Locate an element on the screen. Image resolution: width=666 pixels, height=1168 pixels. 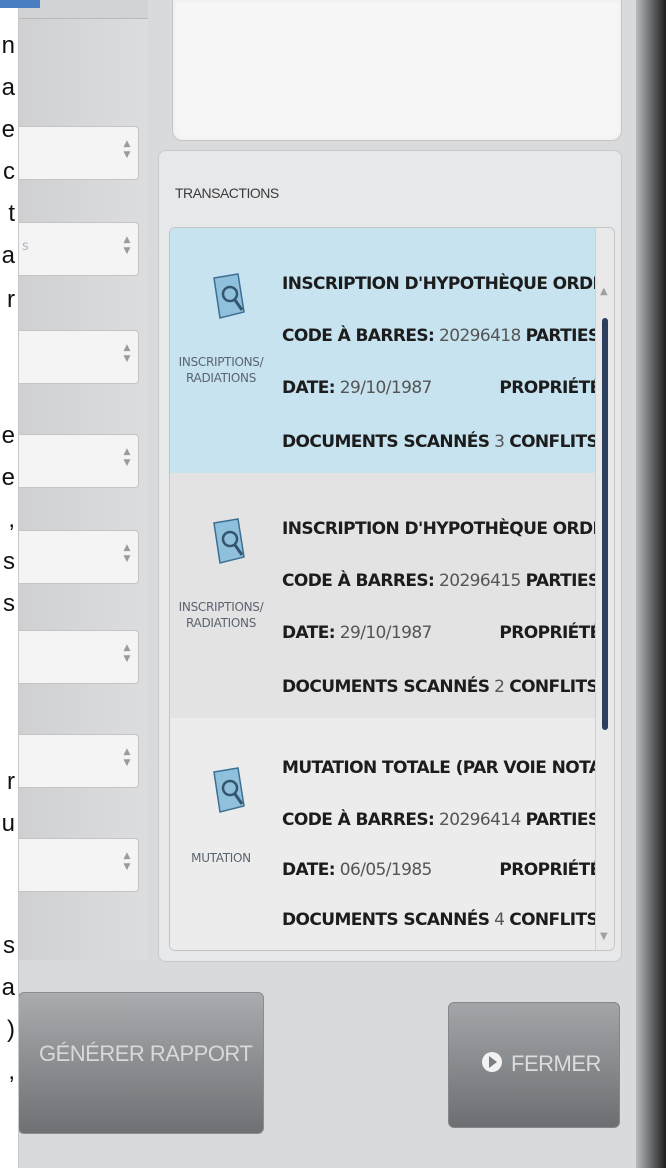
barcode-line: CODE À BARRES: 20296414 PARTIES 2 is located at coordinates (448, 820).